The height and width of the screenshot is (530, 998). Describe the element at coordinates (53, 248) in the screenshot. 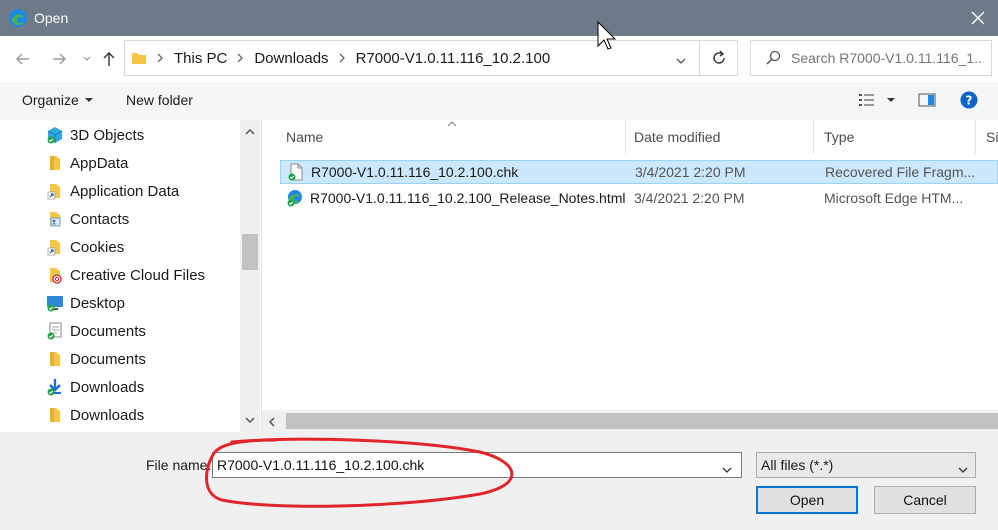

I see `folder-shortcut-icon` at that location.